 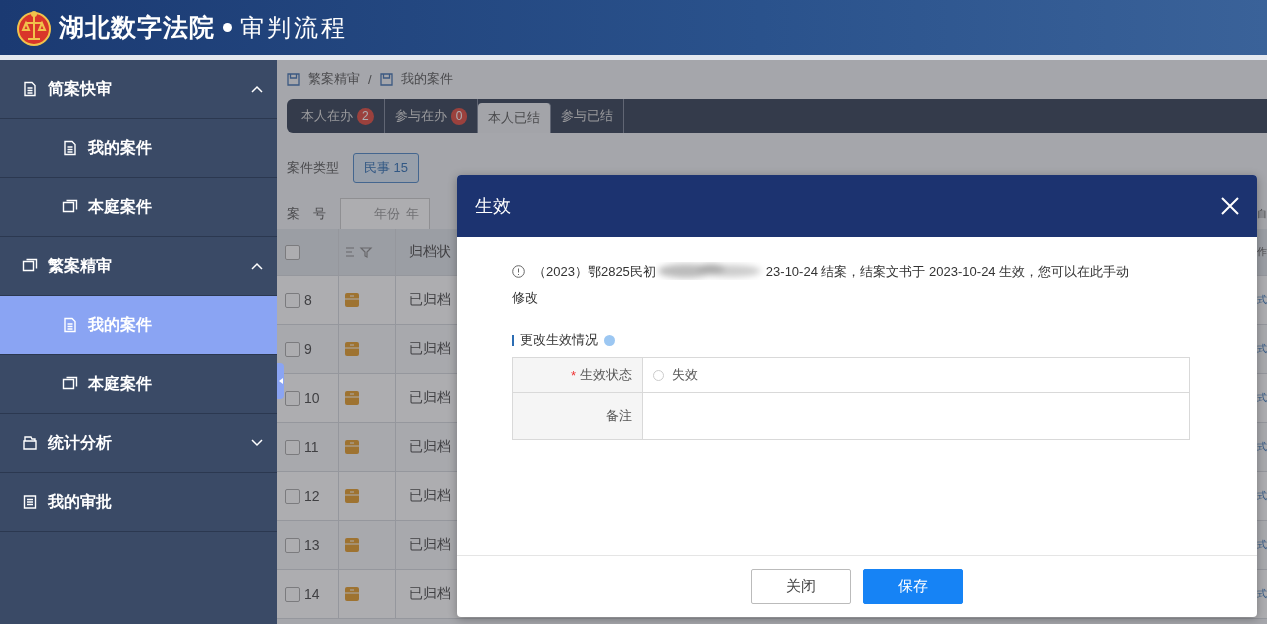 What do you see at coordinates (426, 79) in the screenshot?
I see `breadcrumb-link: 我的案件` at bounding box center [426, 79].